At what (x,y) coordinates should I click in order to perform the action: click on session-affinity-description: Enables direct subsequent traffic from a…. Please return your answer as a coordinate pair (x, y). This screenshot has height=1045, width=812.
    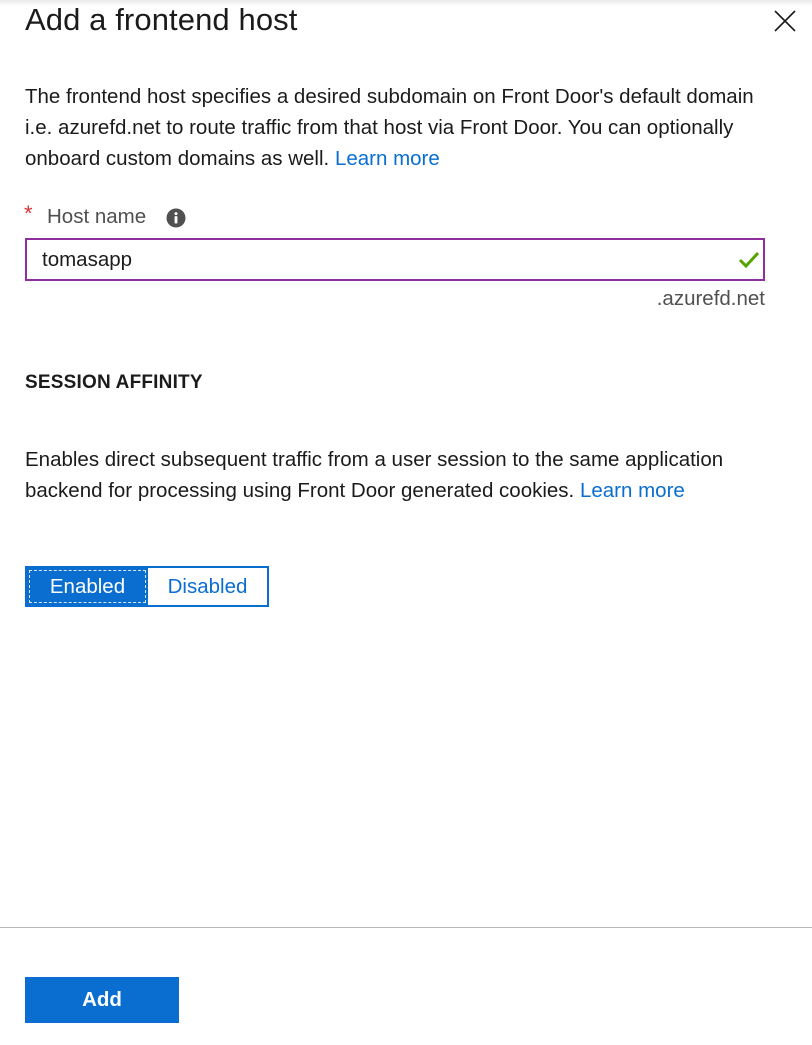
    Looking at the image, I should click on (405, 475).